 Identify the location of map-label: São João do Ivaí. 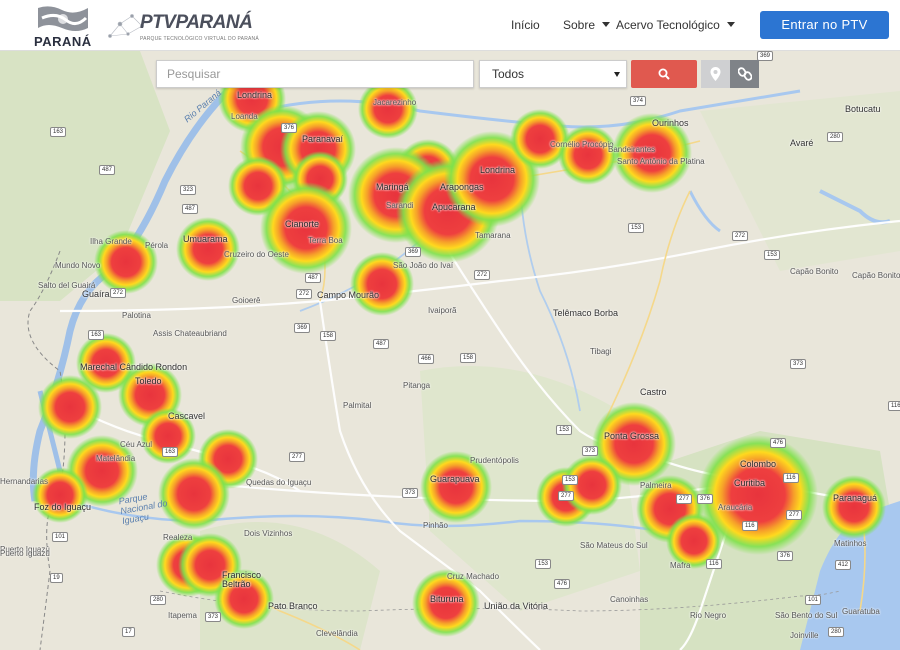
(423, 265).